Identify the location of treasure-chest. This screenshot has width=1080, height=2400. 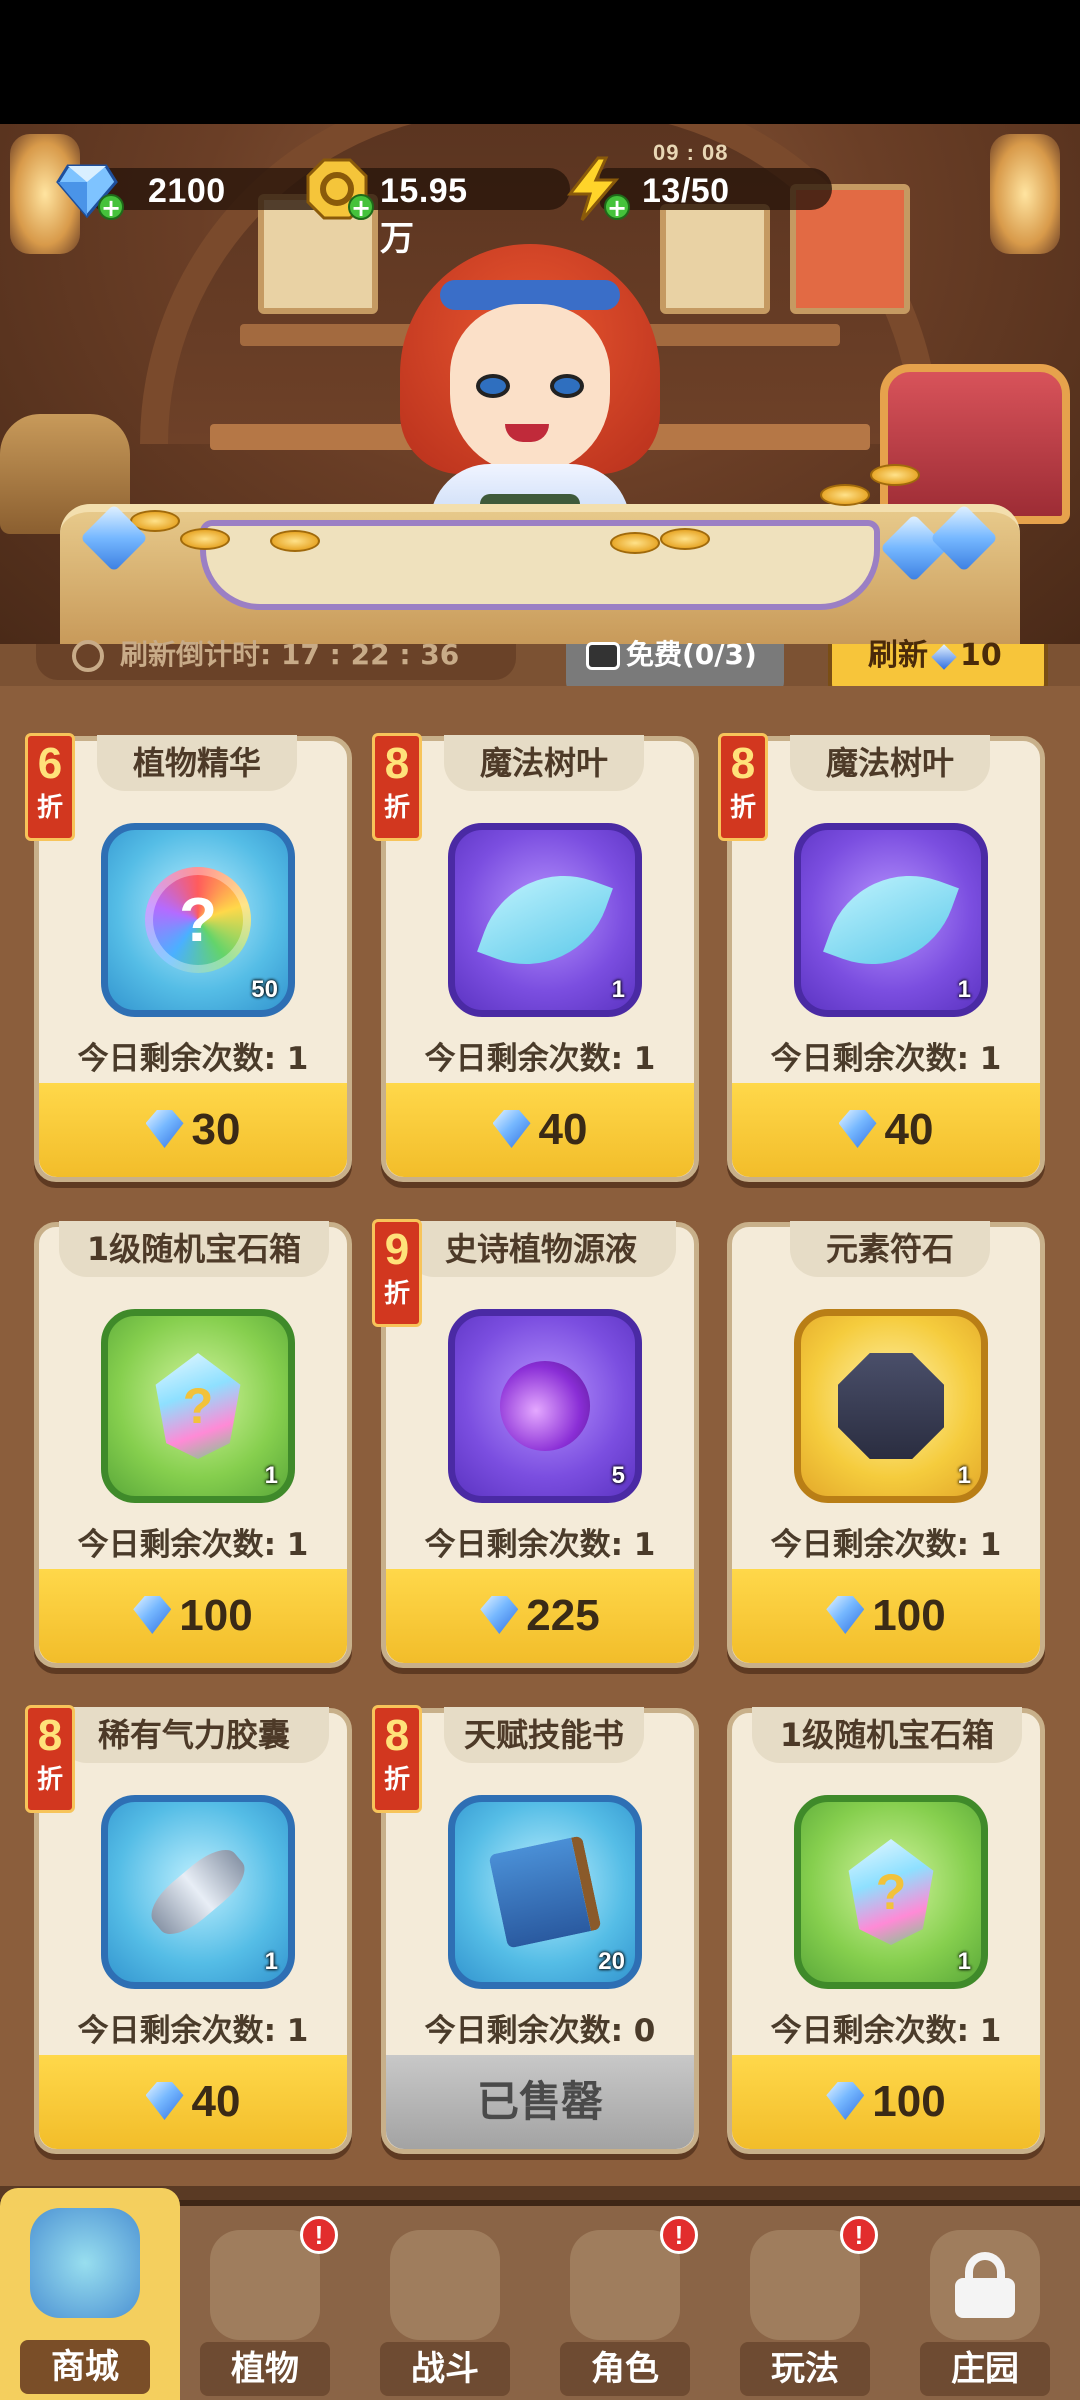
(975, 444).